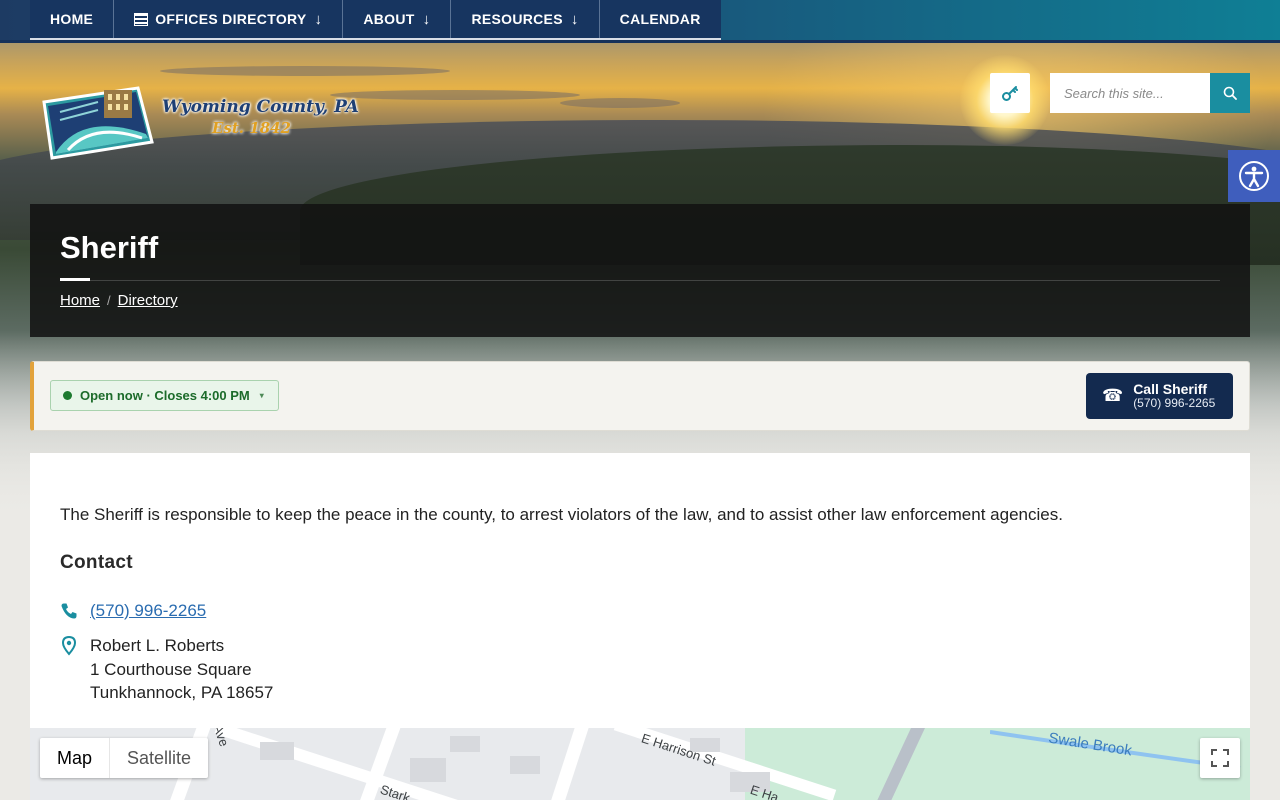 Image resolution: width=1280 pixels, height=800 pixels. What do you see at coordinates (525, 19) in the screenshot?
I see `nav-resources: RESOURCES ↓` at bounding box center [525, 19].